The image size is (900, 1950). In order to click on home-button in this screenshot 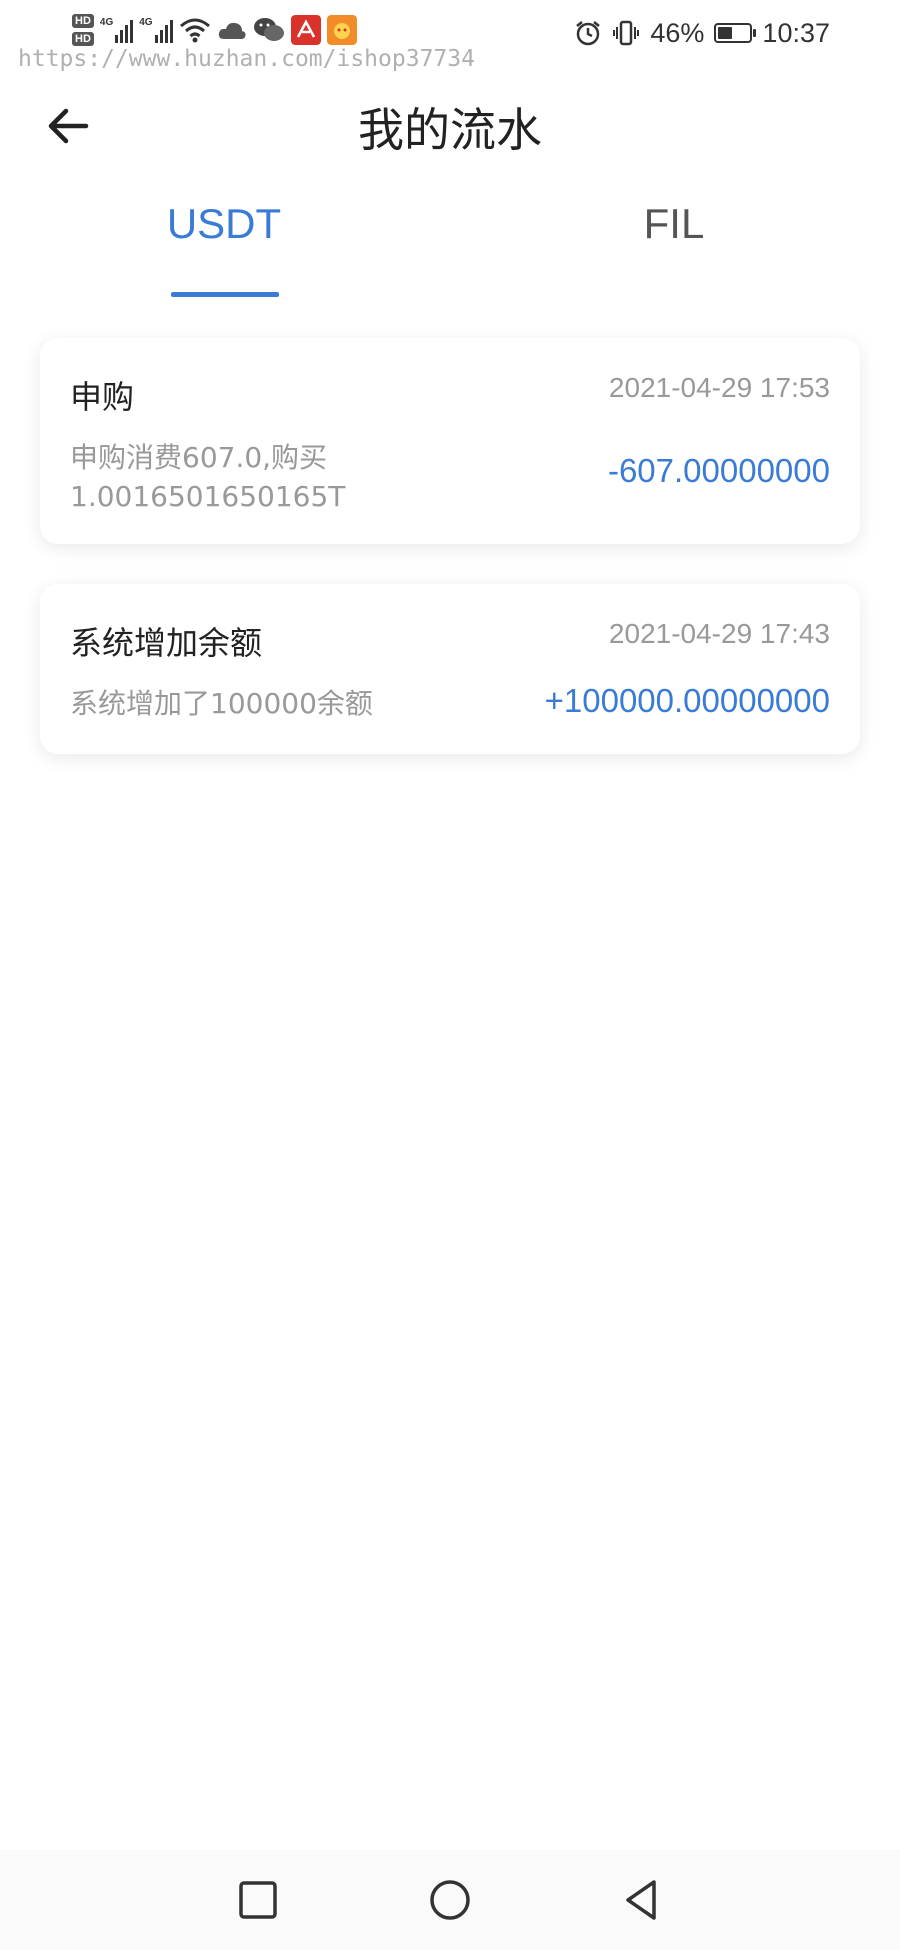, I will do `click(450, 1900)`.